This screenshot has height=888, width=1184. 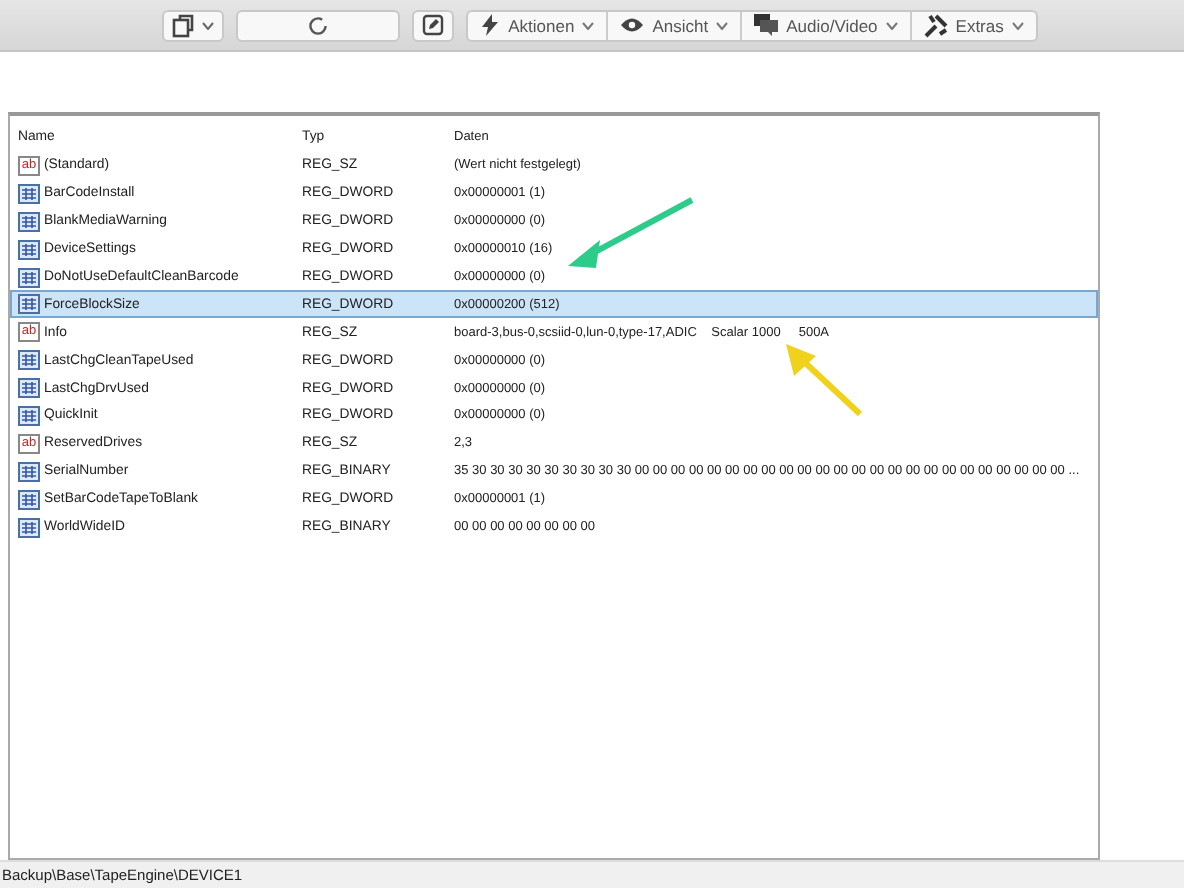 I want to click on menu-button: Extras, so click(x=973, y=25).